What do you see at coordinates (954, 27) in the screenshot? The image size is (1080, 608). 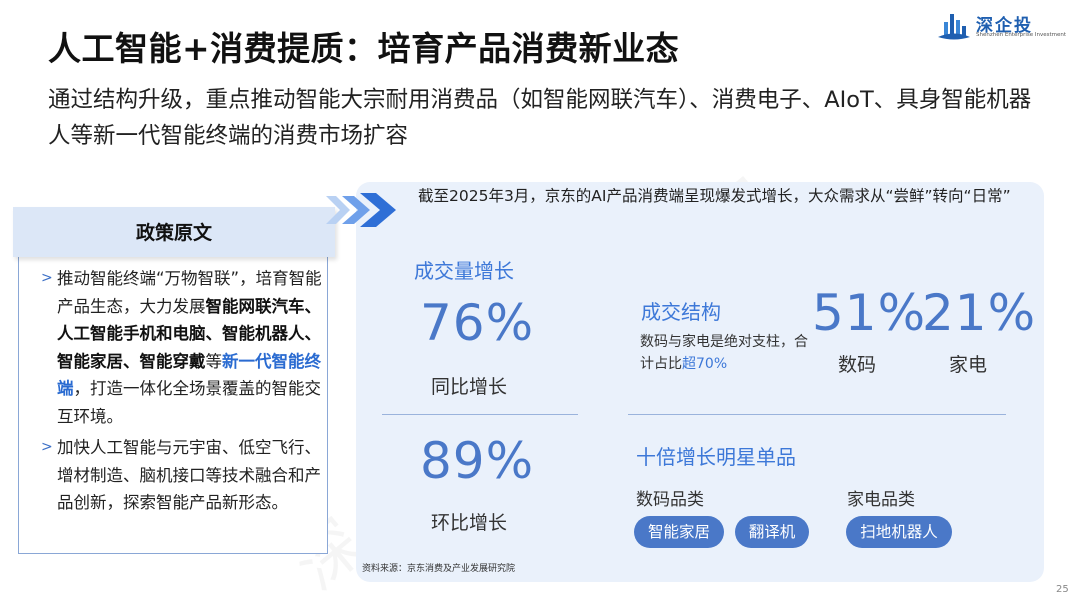 I see `logo-mark-icon` at bounding box center [954, 27].